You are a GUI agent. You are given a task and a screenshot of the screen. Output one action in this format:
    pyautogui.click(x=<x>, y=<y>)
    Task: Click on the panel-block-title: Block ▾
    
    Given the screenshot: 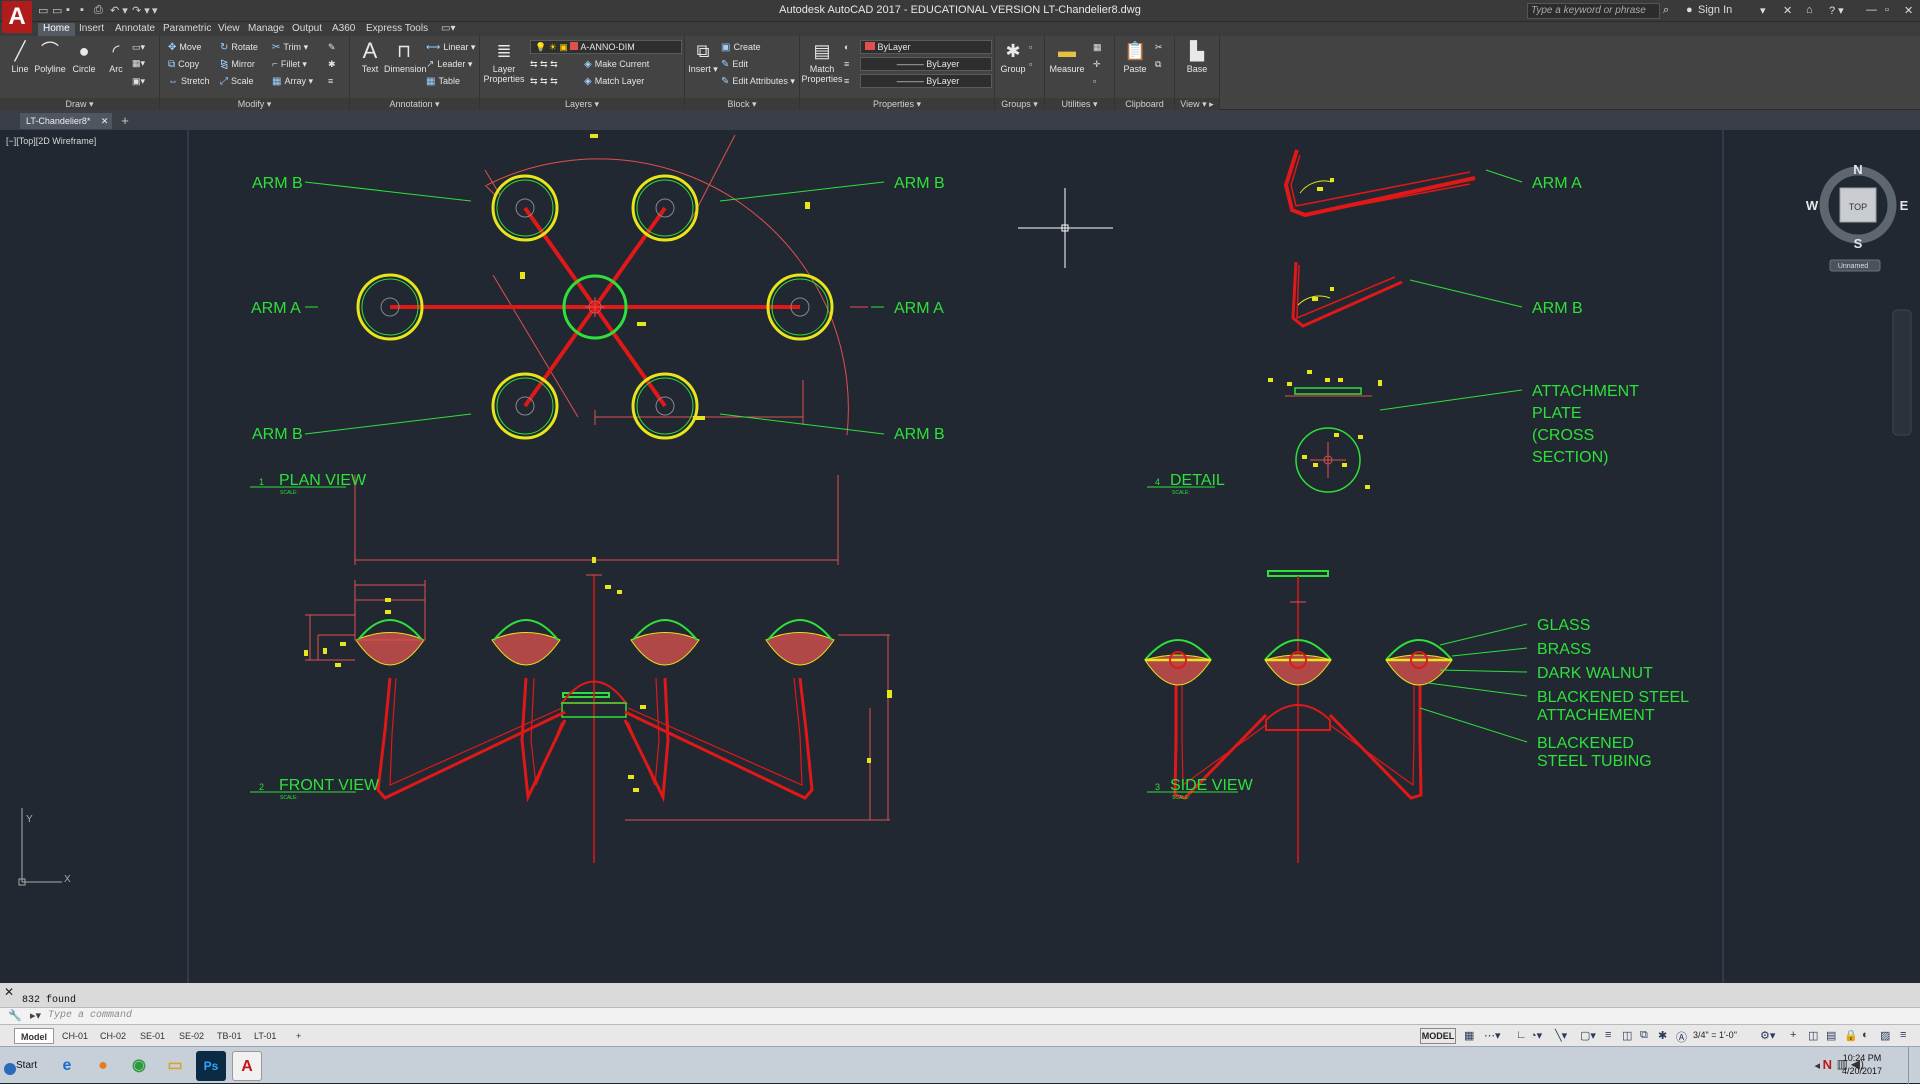 What is the action you would take?
    pyautogui.click(x=742, y=104)
    